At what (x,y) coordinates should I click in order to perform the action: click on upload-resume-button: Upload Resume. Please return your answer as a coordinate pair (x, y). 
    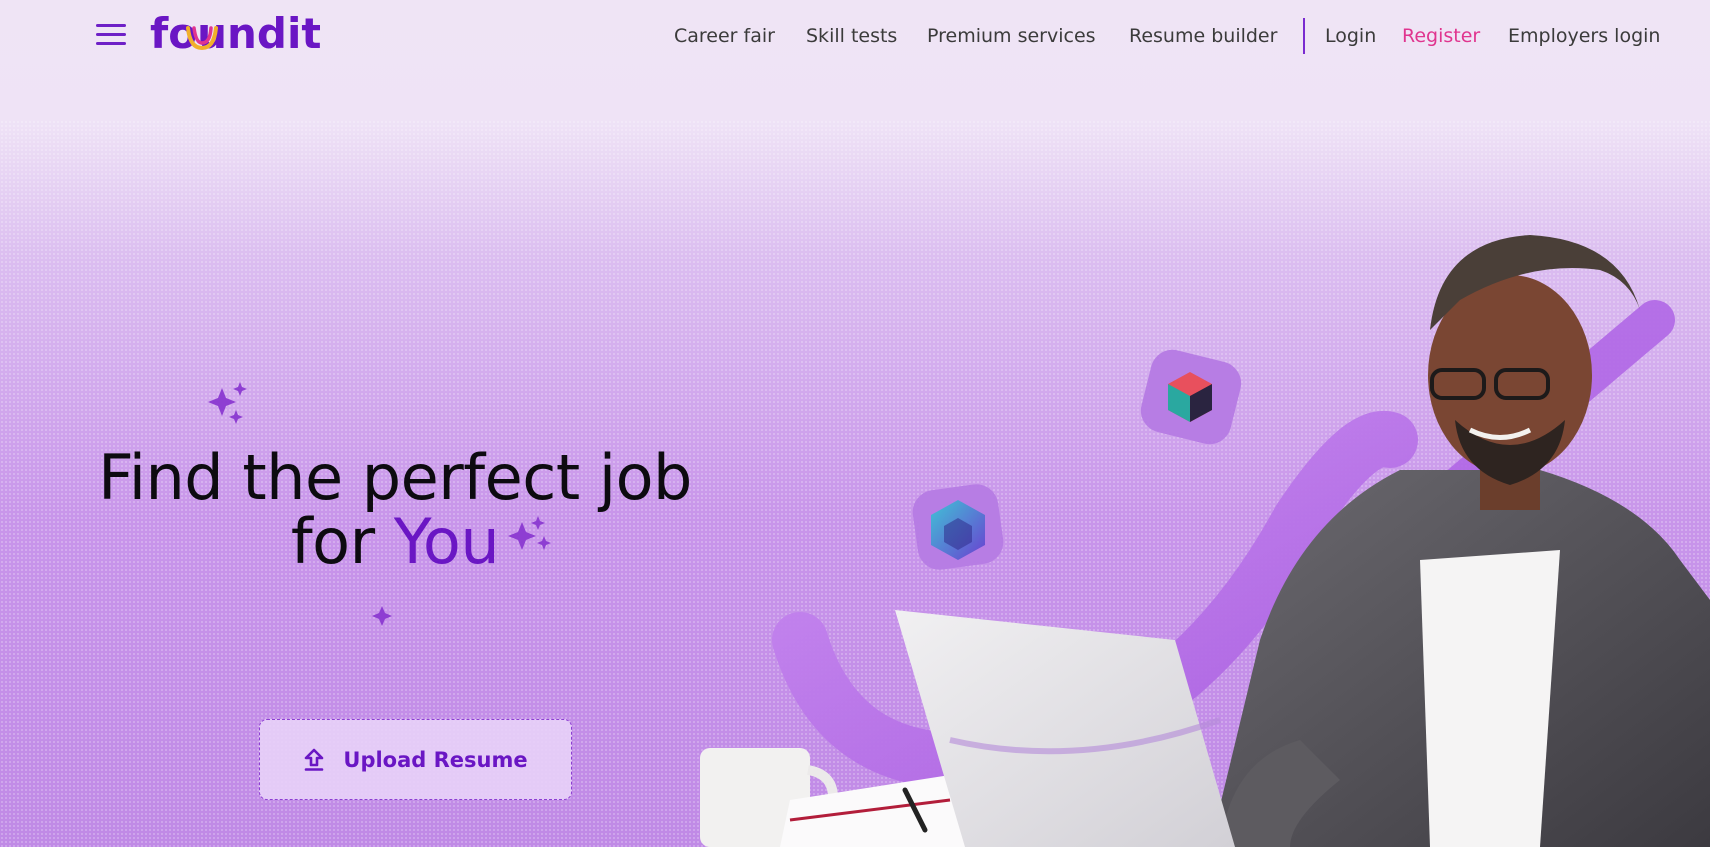
    Looking at the image, I should click on (415, 759).